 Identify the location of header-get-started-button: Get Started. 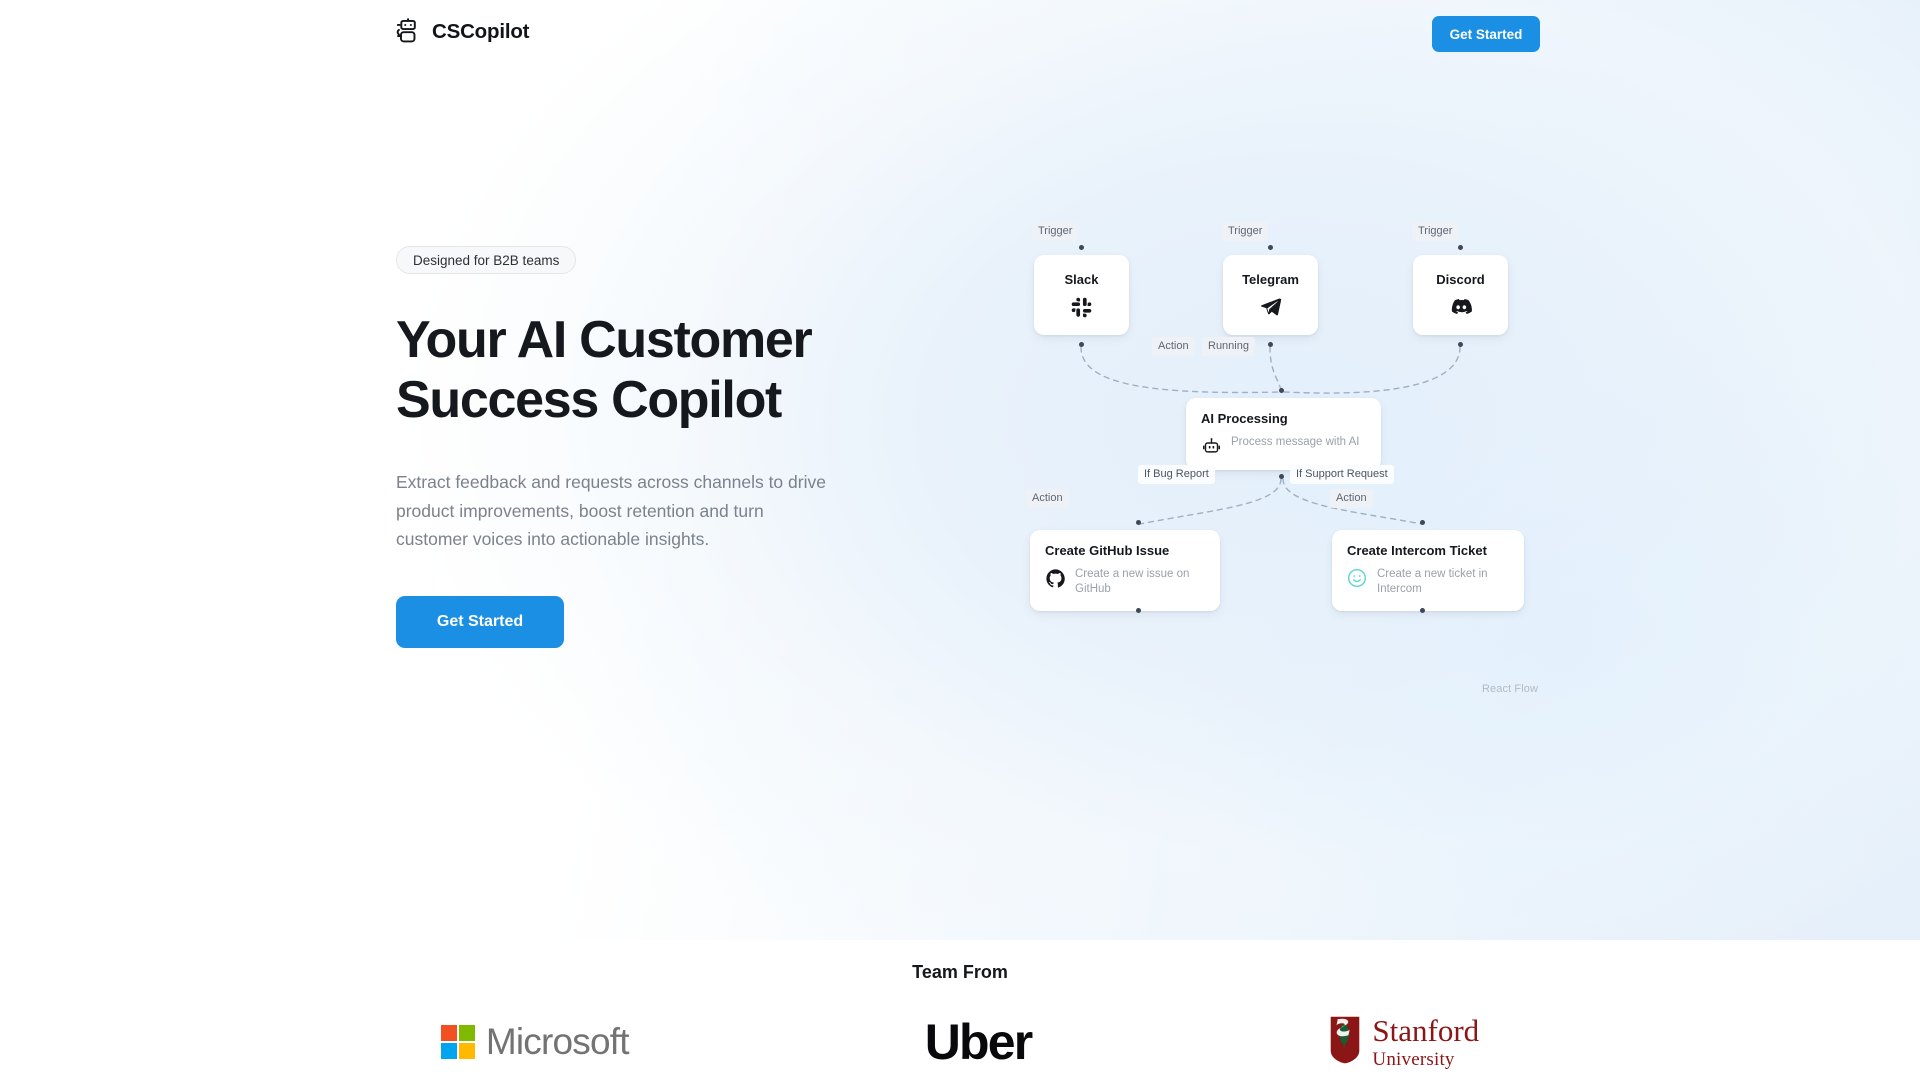
(1486, 34).